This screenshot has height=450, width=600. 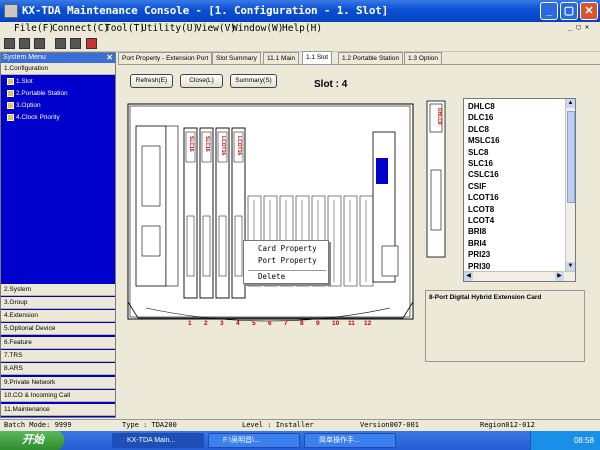 What do you see at coordinates (479, 266) in the screenshot?
I see `card-type-item: PRI30` at bounding box center [479, 266].